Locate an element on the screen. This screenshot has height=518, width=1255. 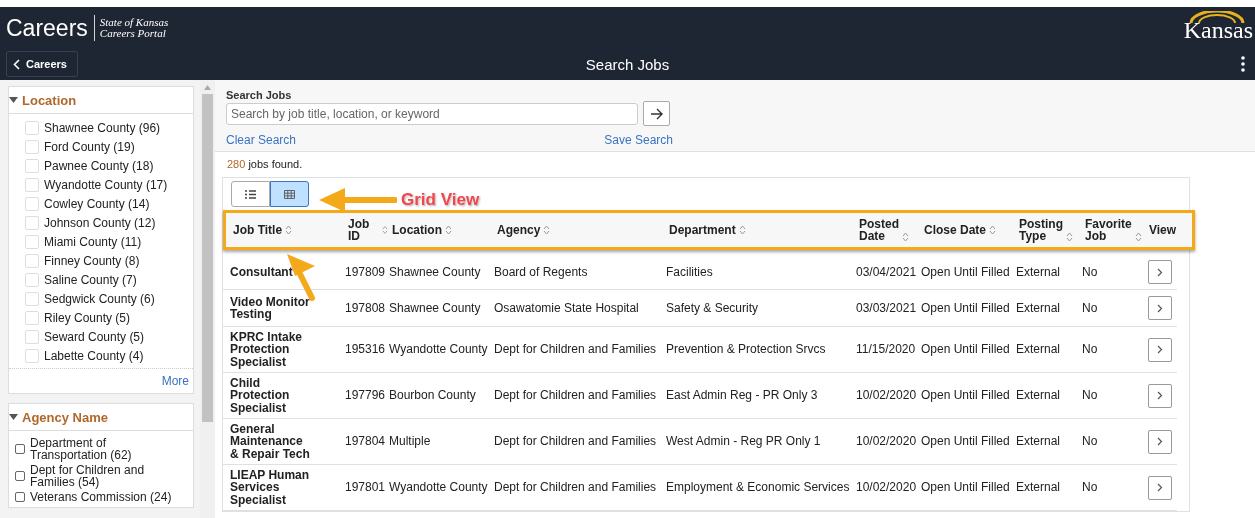
filter-panel-header: Agency Name is located at coordinates (101, 417).